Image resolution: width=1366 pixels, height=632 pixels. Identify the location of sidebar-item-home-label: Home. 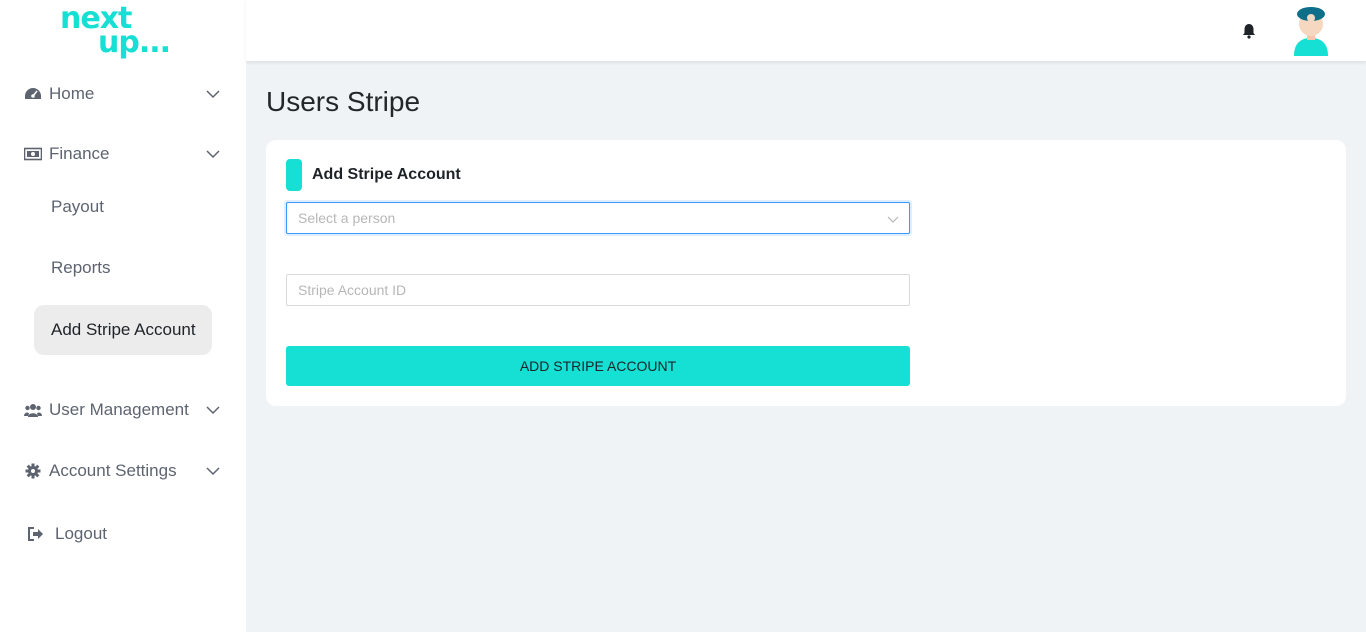
(72, 93).